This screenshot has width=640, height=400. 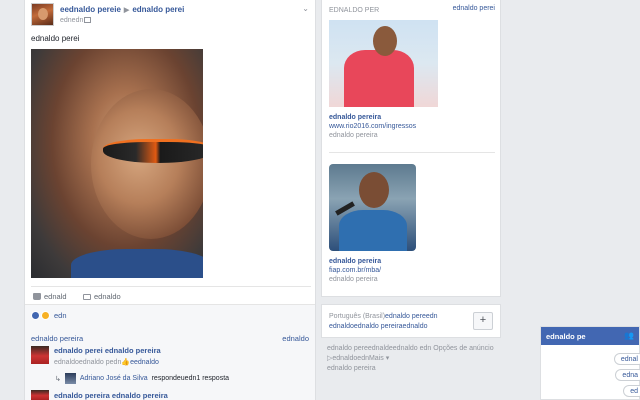 What do you see at coordinates (295, 338) in the screenshot?
I see `comments-count: ednaldo` at bounding box center [295, 338].